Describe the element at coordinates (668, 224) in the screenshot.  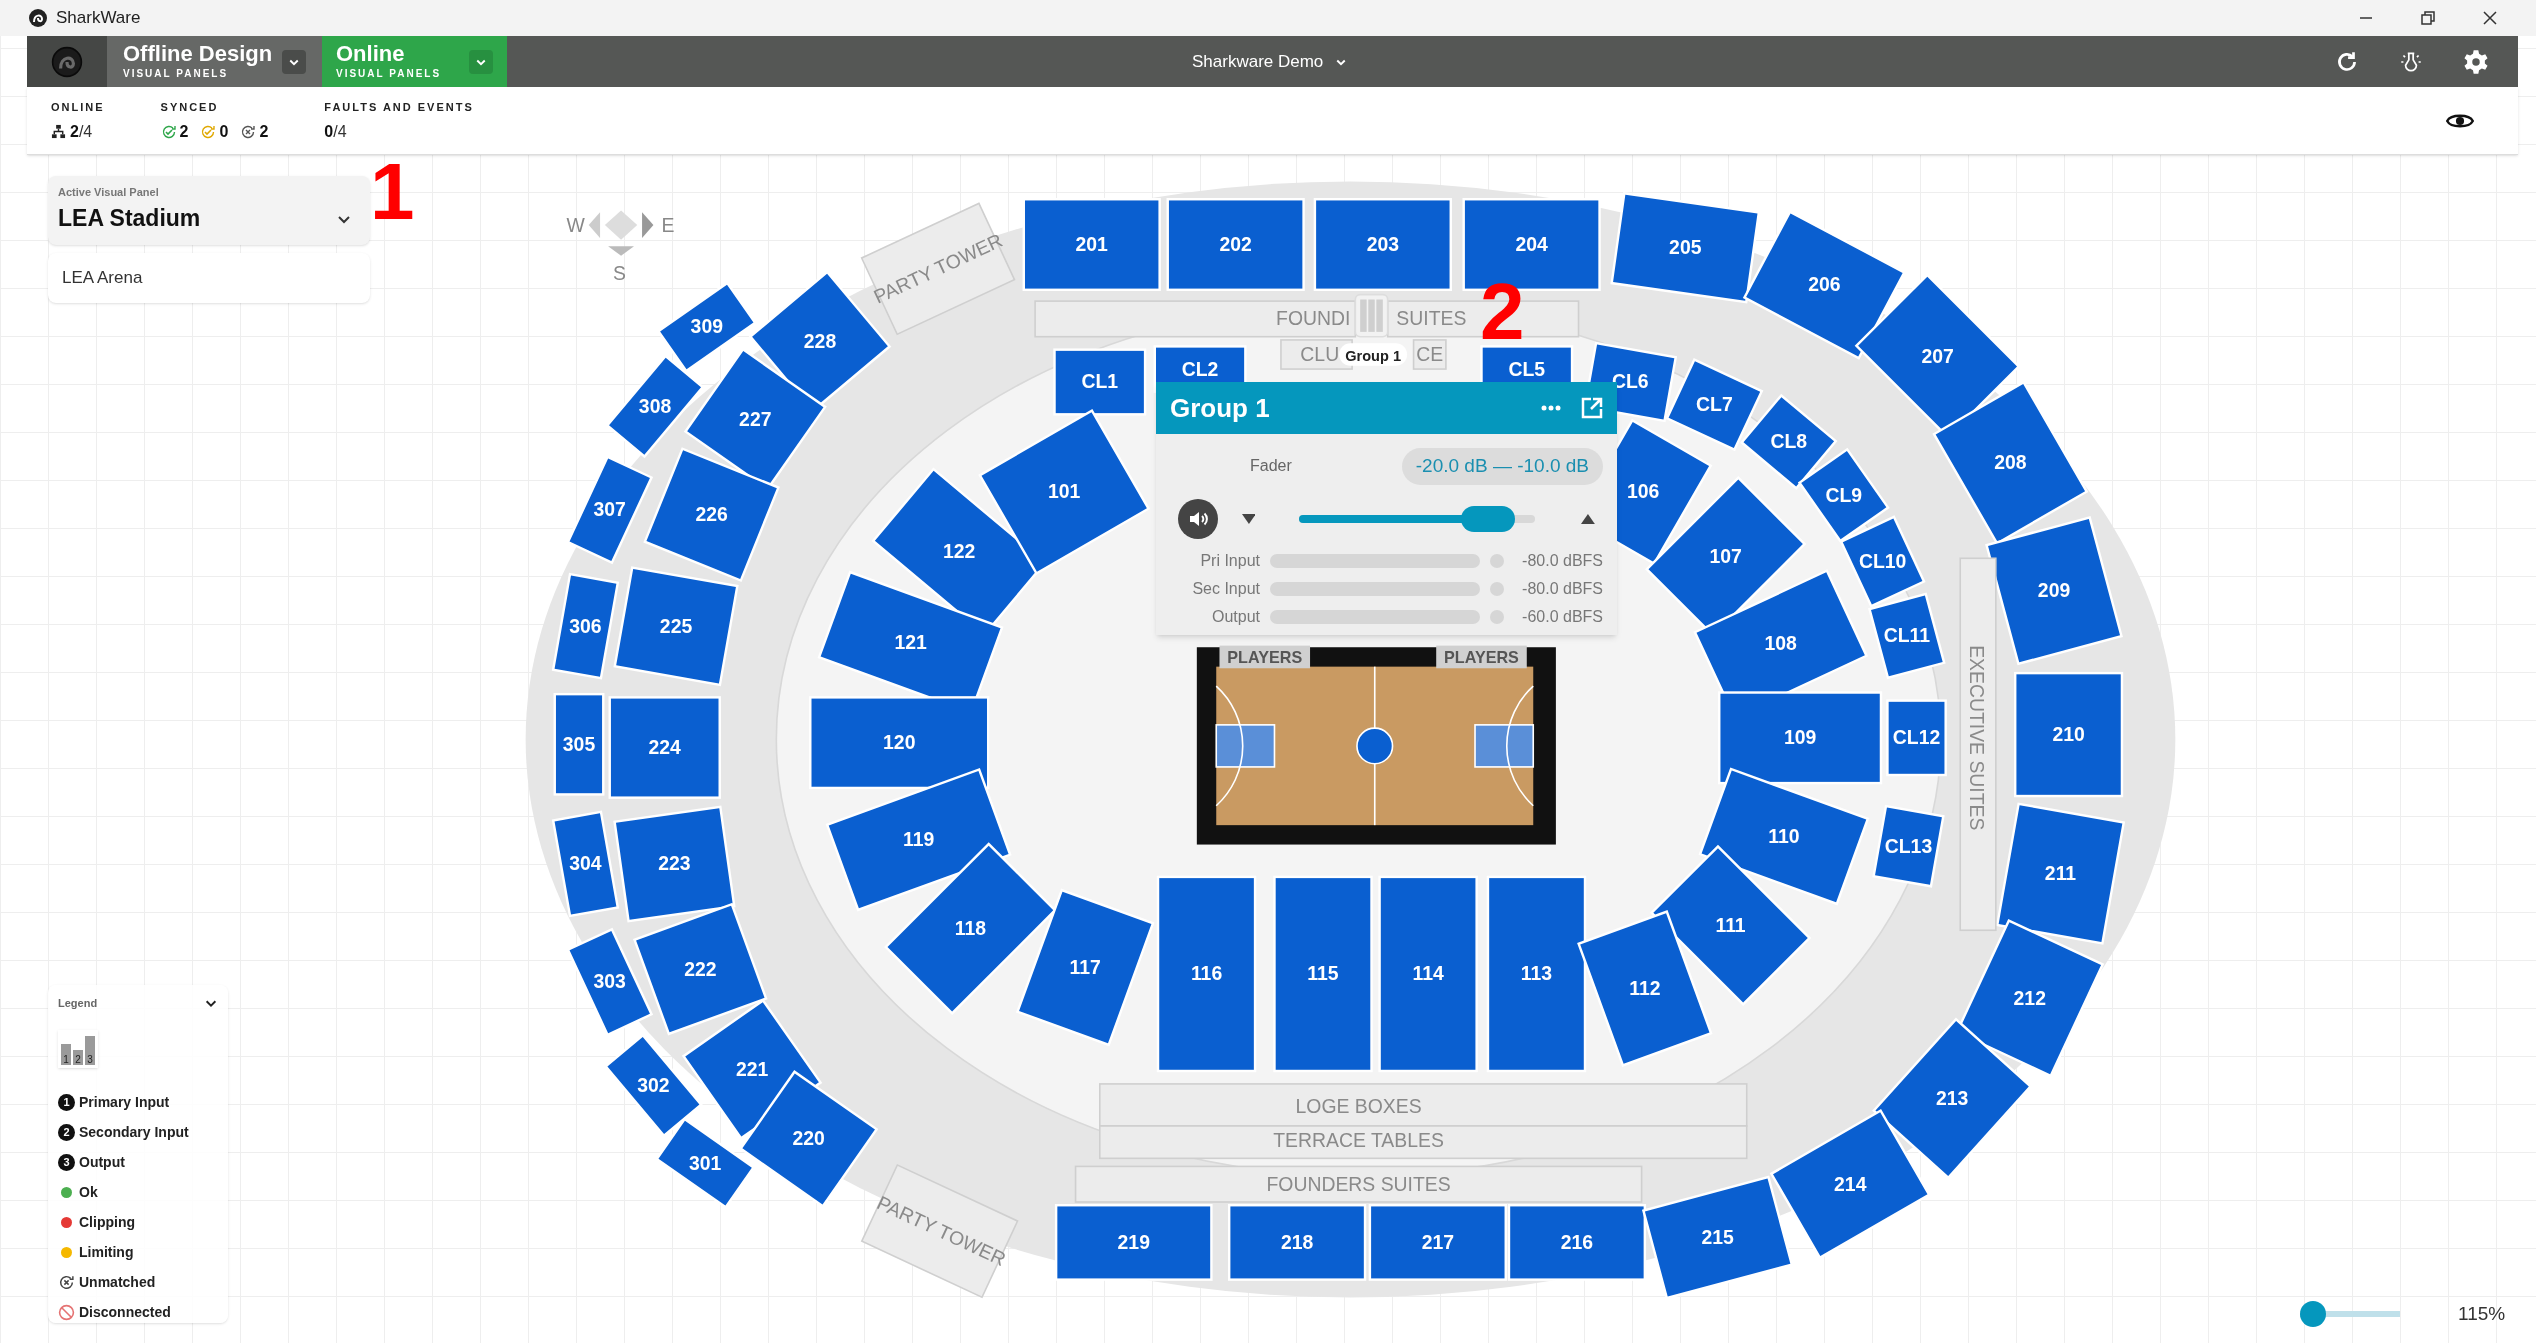
I see `compass-letter: E` at that location.